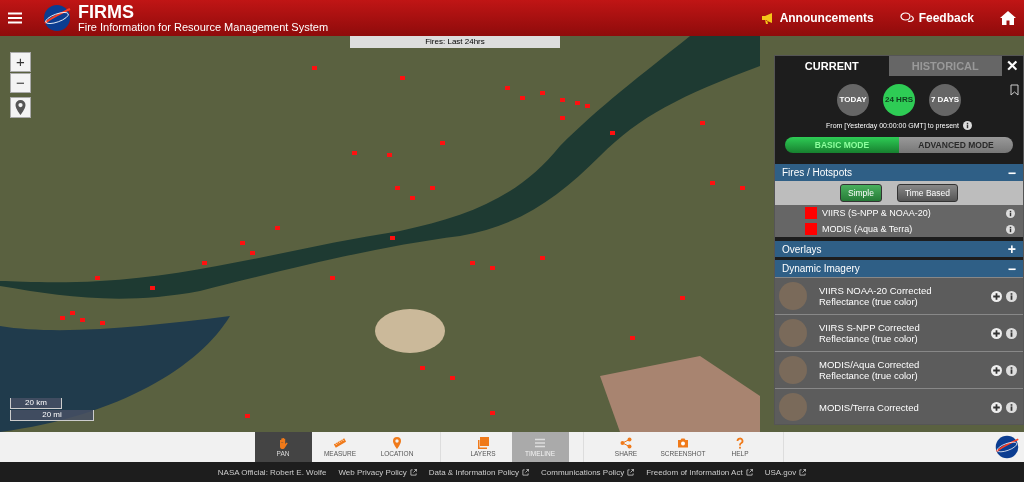 This screenshot has width=1024, height=482. I want to click on imagery-row: VIIRS NOAA-20 Corrected Reflectance (true color), so click(899, 295).